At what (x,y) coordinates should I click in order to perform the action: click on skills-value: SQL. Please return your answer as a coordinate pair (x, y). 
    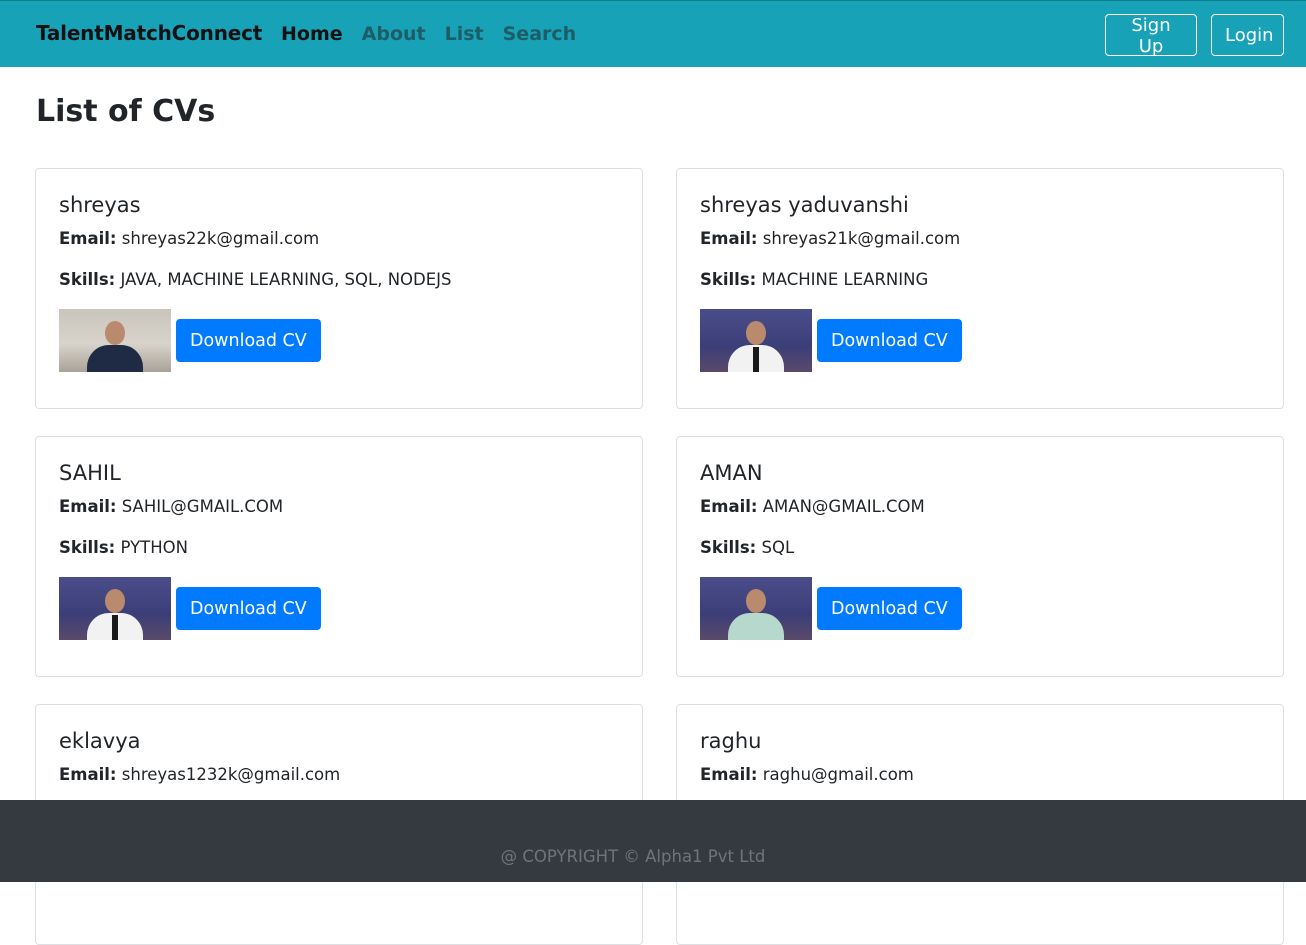
    Looking at the image, I should click on (778, 547).